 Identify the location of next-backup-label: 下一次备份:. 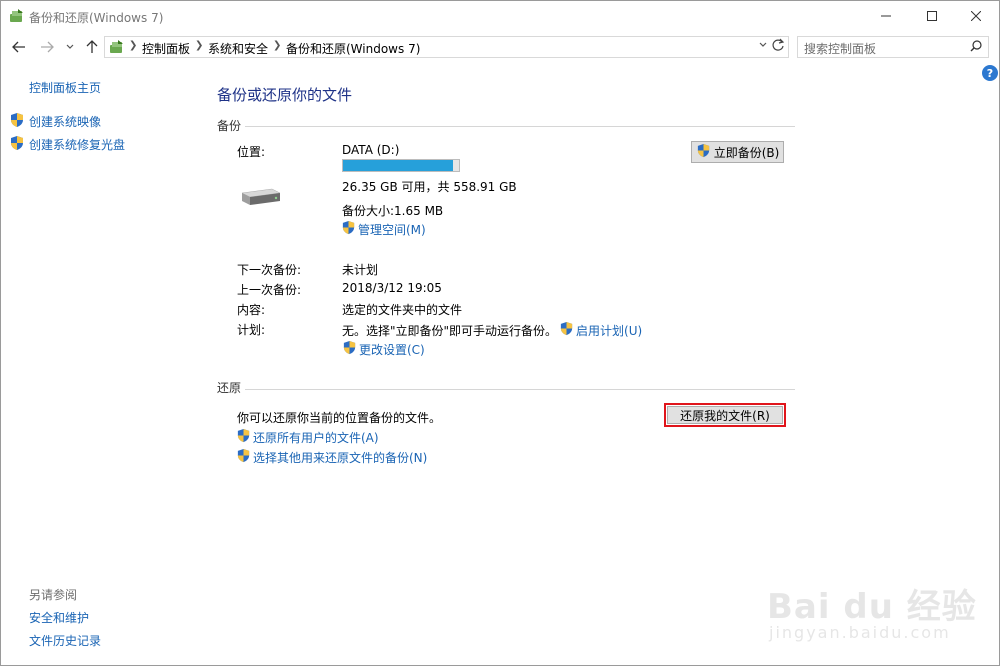
(269, 270).